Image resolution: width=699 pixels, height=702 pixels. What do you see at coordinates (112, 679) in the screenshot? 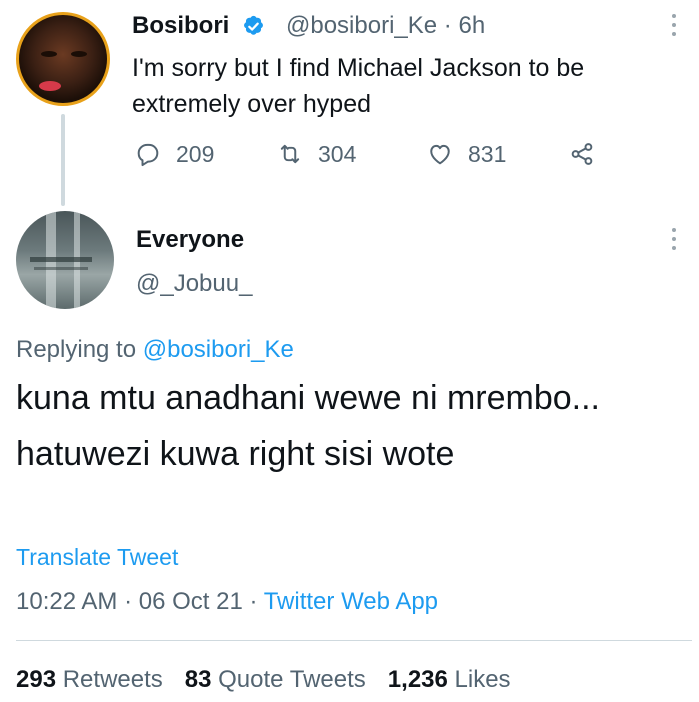
I see `retweets-stat-label: Retweets` at bounding box center [112, 679].